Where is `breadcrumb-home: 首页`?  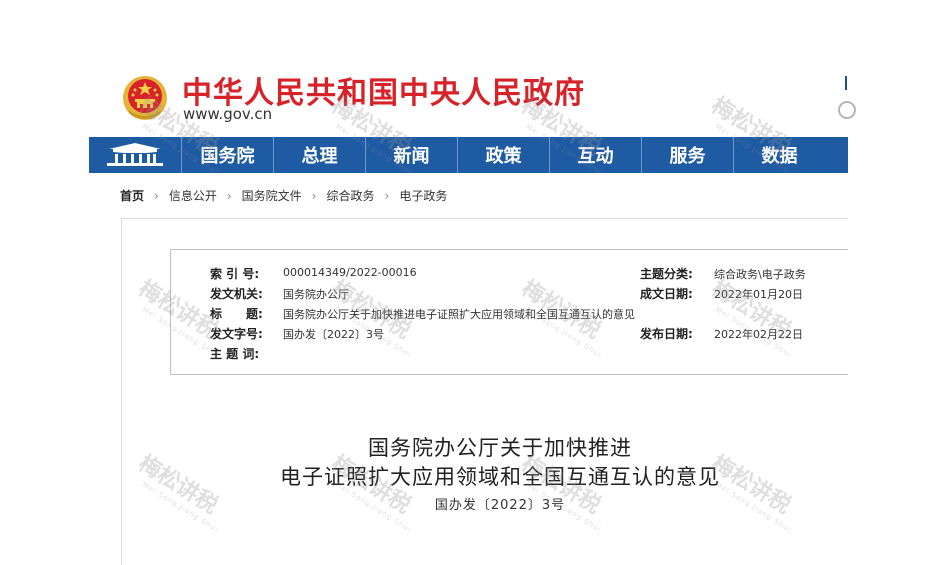 breadcrumb-home: 首页 is located at coordinates (132, 195).